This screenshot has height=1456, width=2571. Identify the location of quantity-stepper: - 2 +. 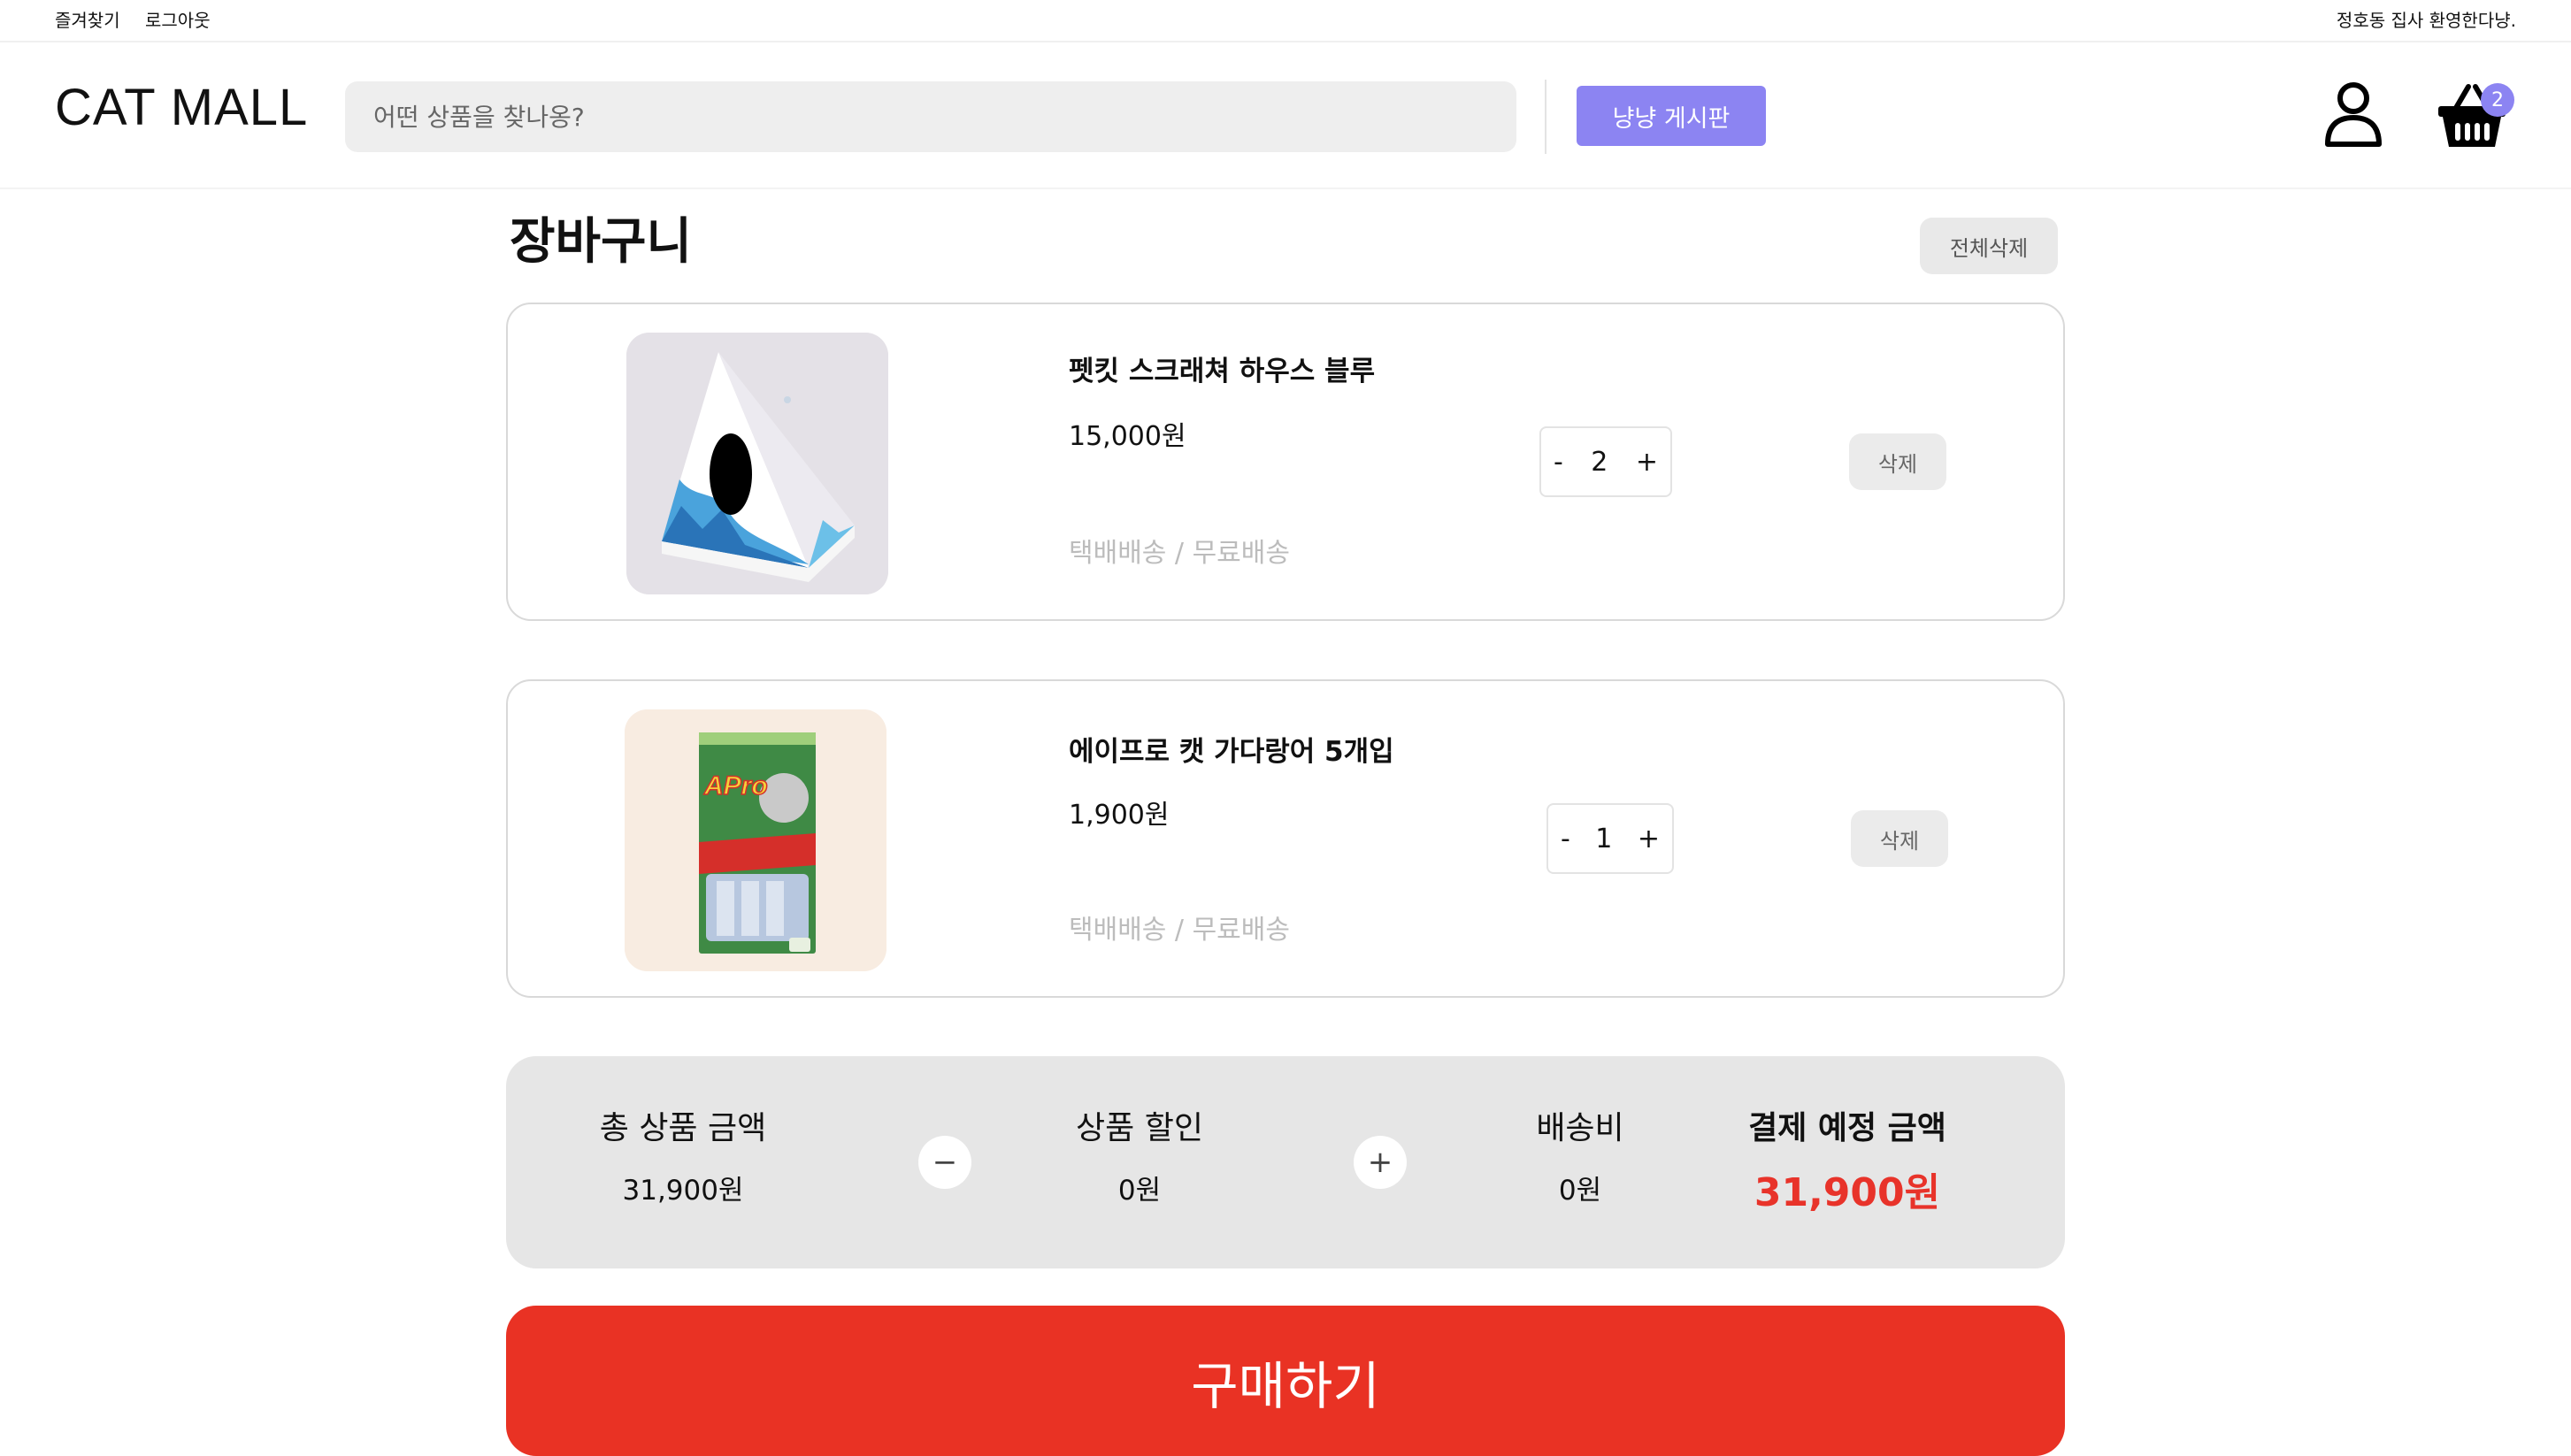
(1605, 461).